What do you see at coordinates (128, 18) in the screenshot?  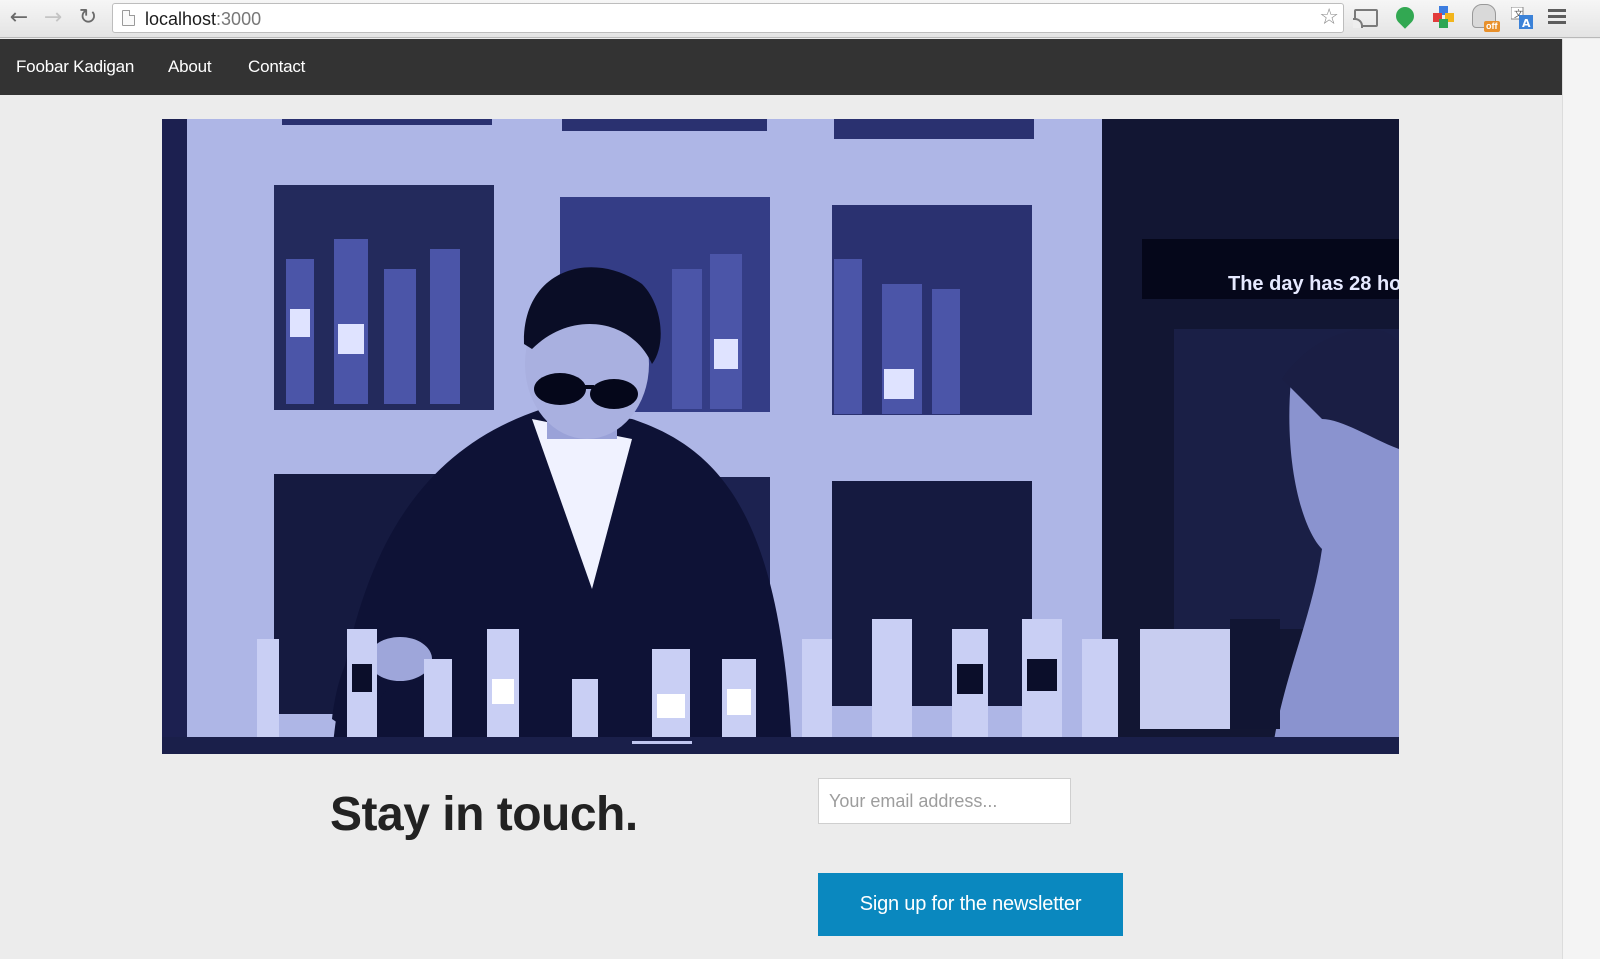 I see `page-icon` at bounding box center [128, 18].